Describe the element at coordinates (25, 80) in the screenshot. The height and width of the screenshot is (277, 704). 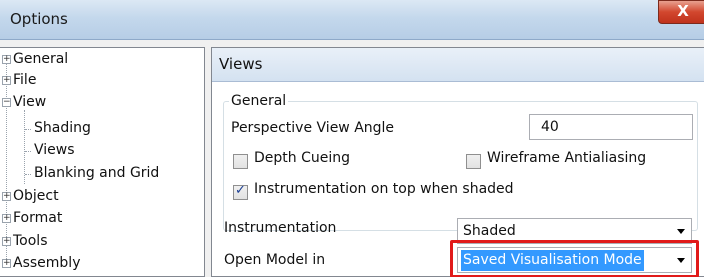
I see `tree-item-label: File` at that location.